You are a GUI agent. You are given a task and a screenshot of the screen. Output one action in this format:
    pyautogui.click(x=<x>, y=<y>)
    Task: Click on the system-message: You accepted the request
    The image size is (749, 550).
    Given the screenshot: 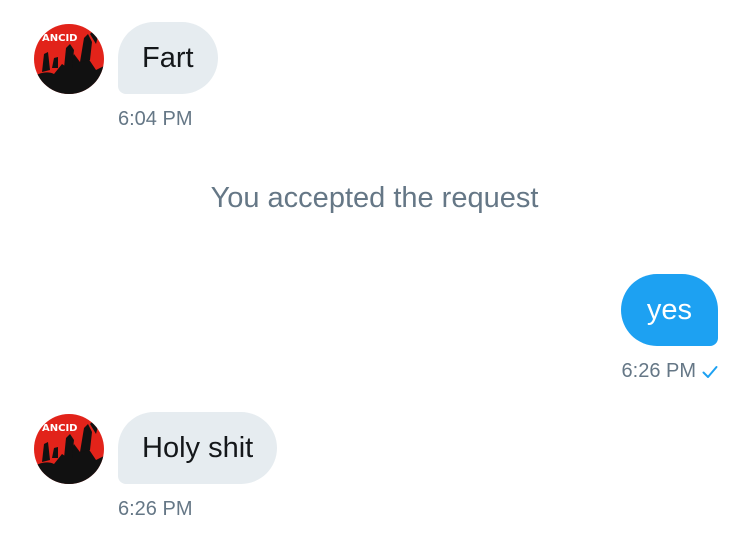 What is the action you would take?
    pyautogui.click(x=374, y=198)
    